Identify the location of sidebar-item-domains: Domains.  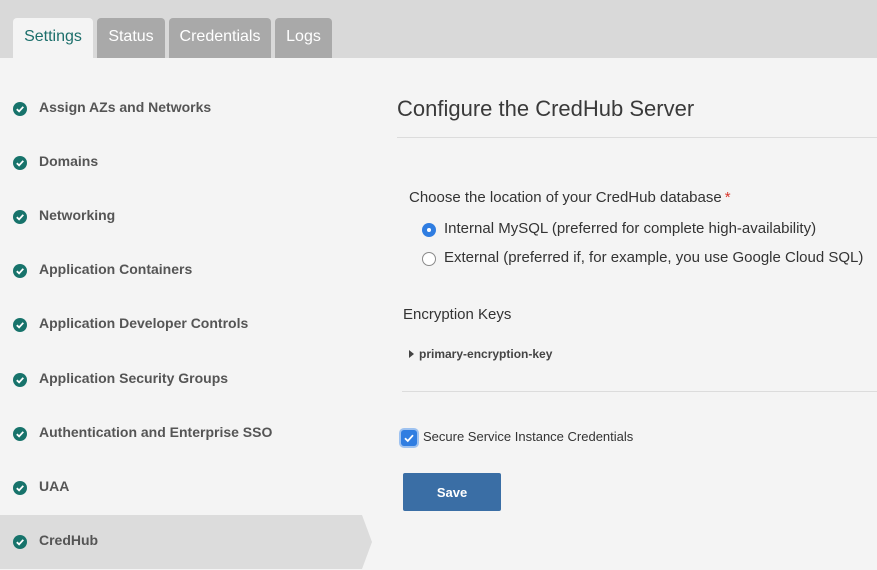
(181, 163).